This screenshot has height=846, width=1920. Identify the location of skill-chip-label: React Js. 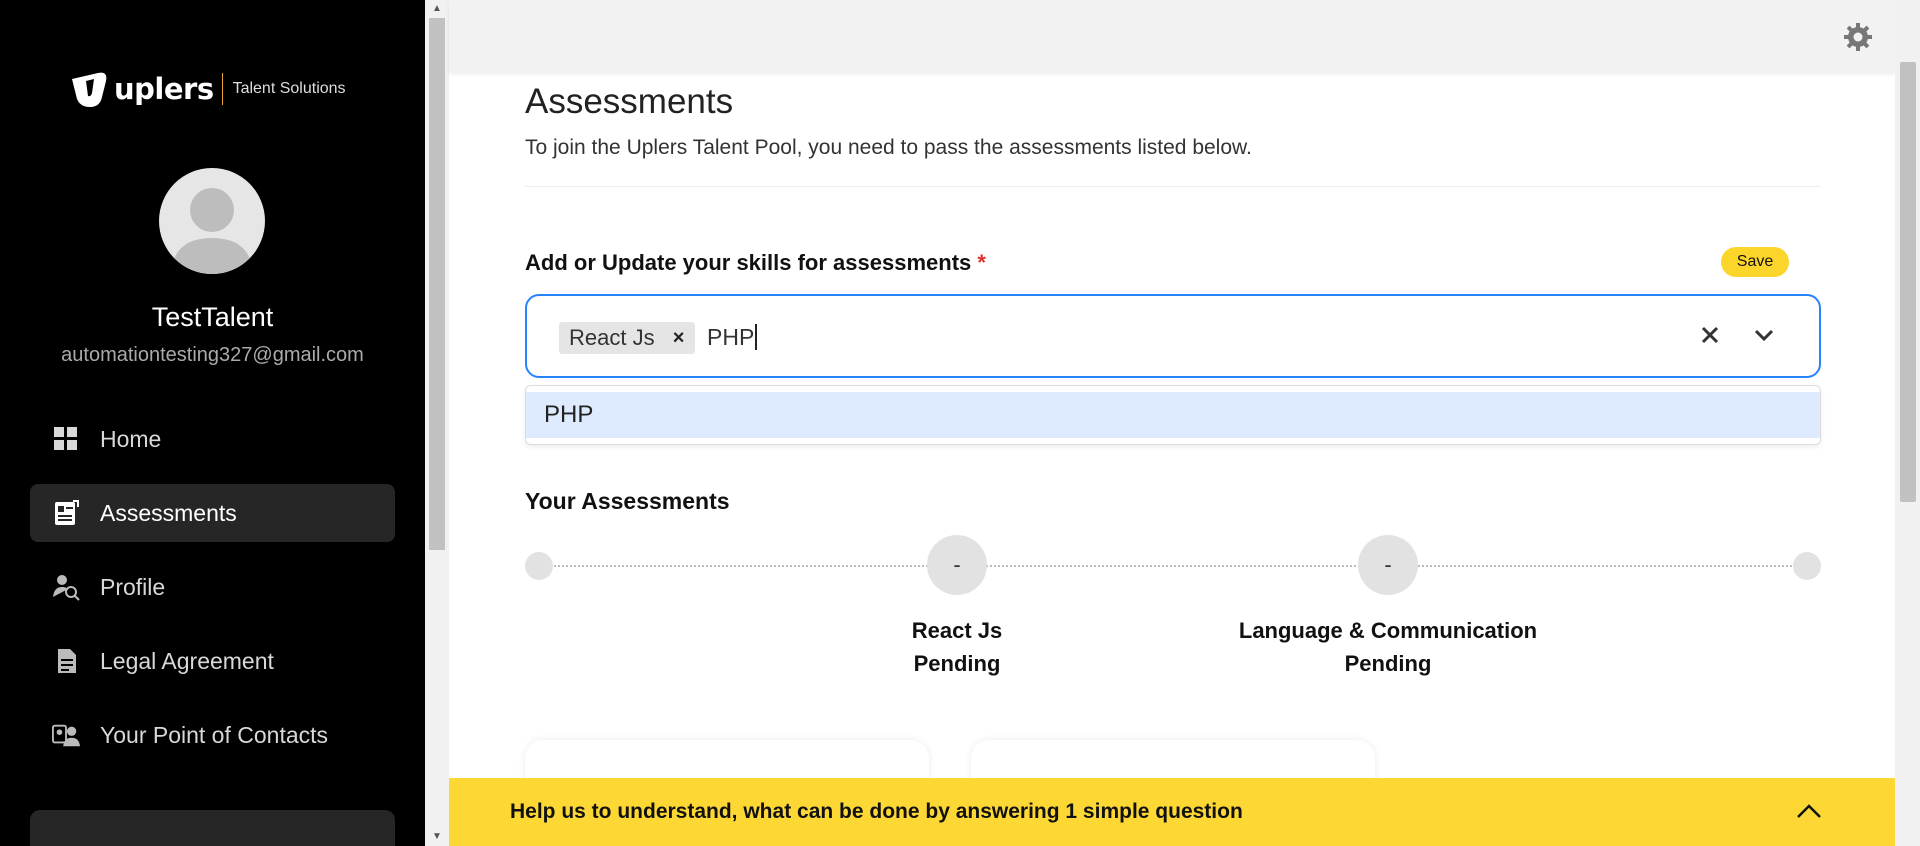
(612, 337).